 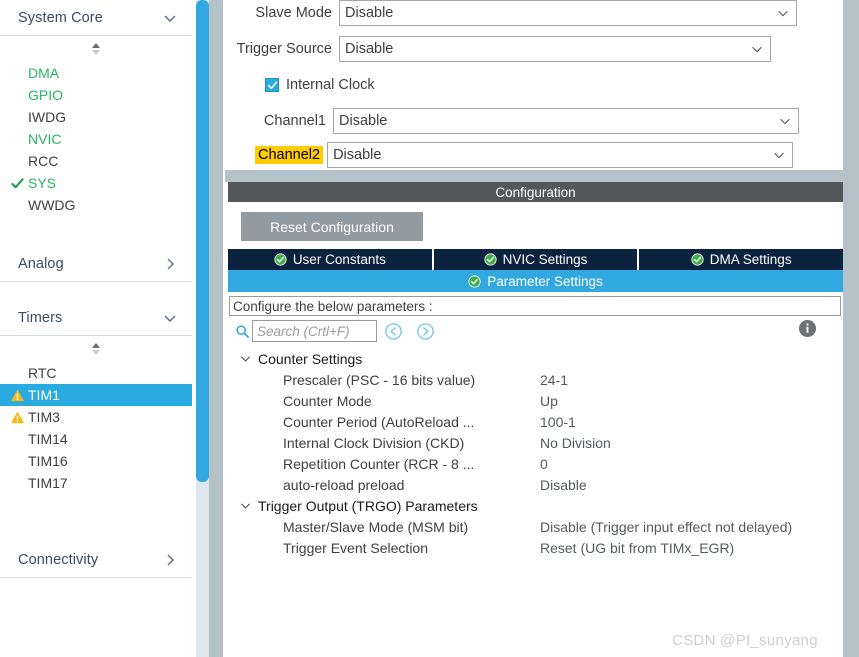 I want to click on sidebar-scroll-spinner-system-core, so click(x=96, y=49).